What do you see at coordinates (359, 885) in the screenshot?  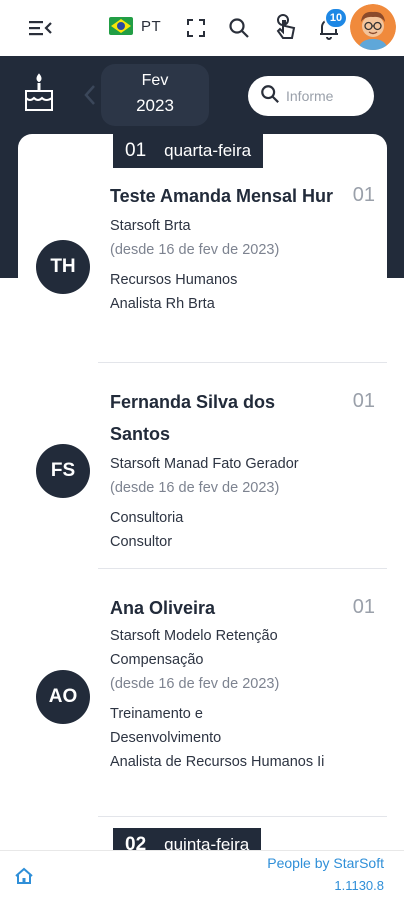 I see `version-label: 1.1130.8` at bounding box center [359, 885].